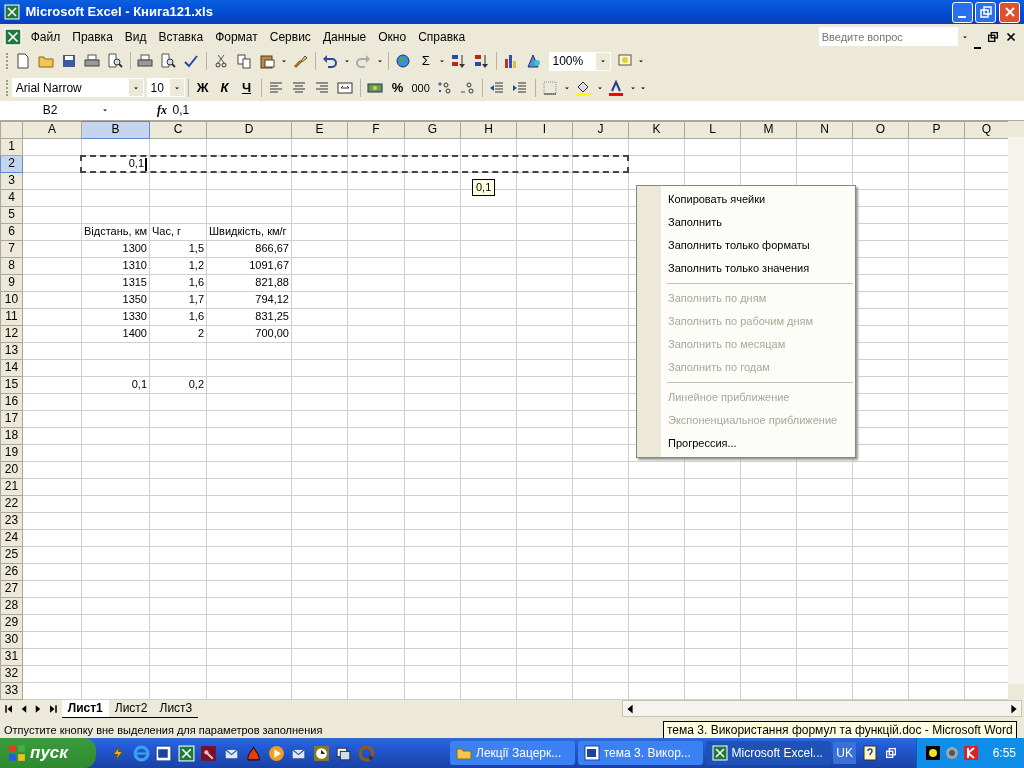 This screenshot has height=768, width=1024. I want to click on check-mark-icon, so click(191, 61).